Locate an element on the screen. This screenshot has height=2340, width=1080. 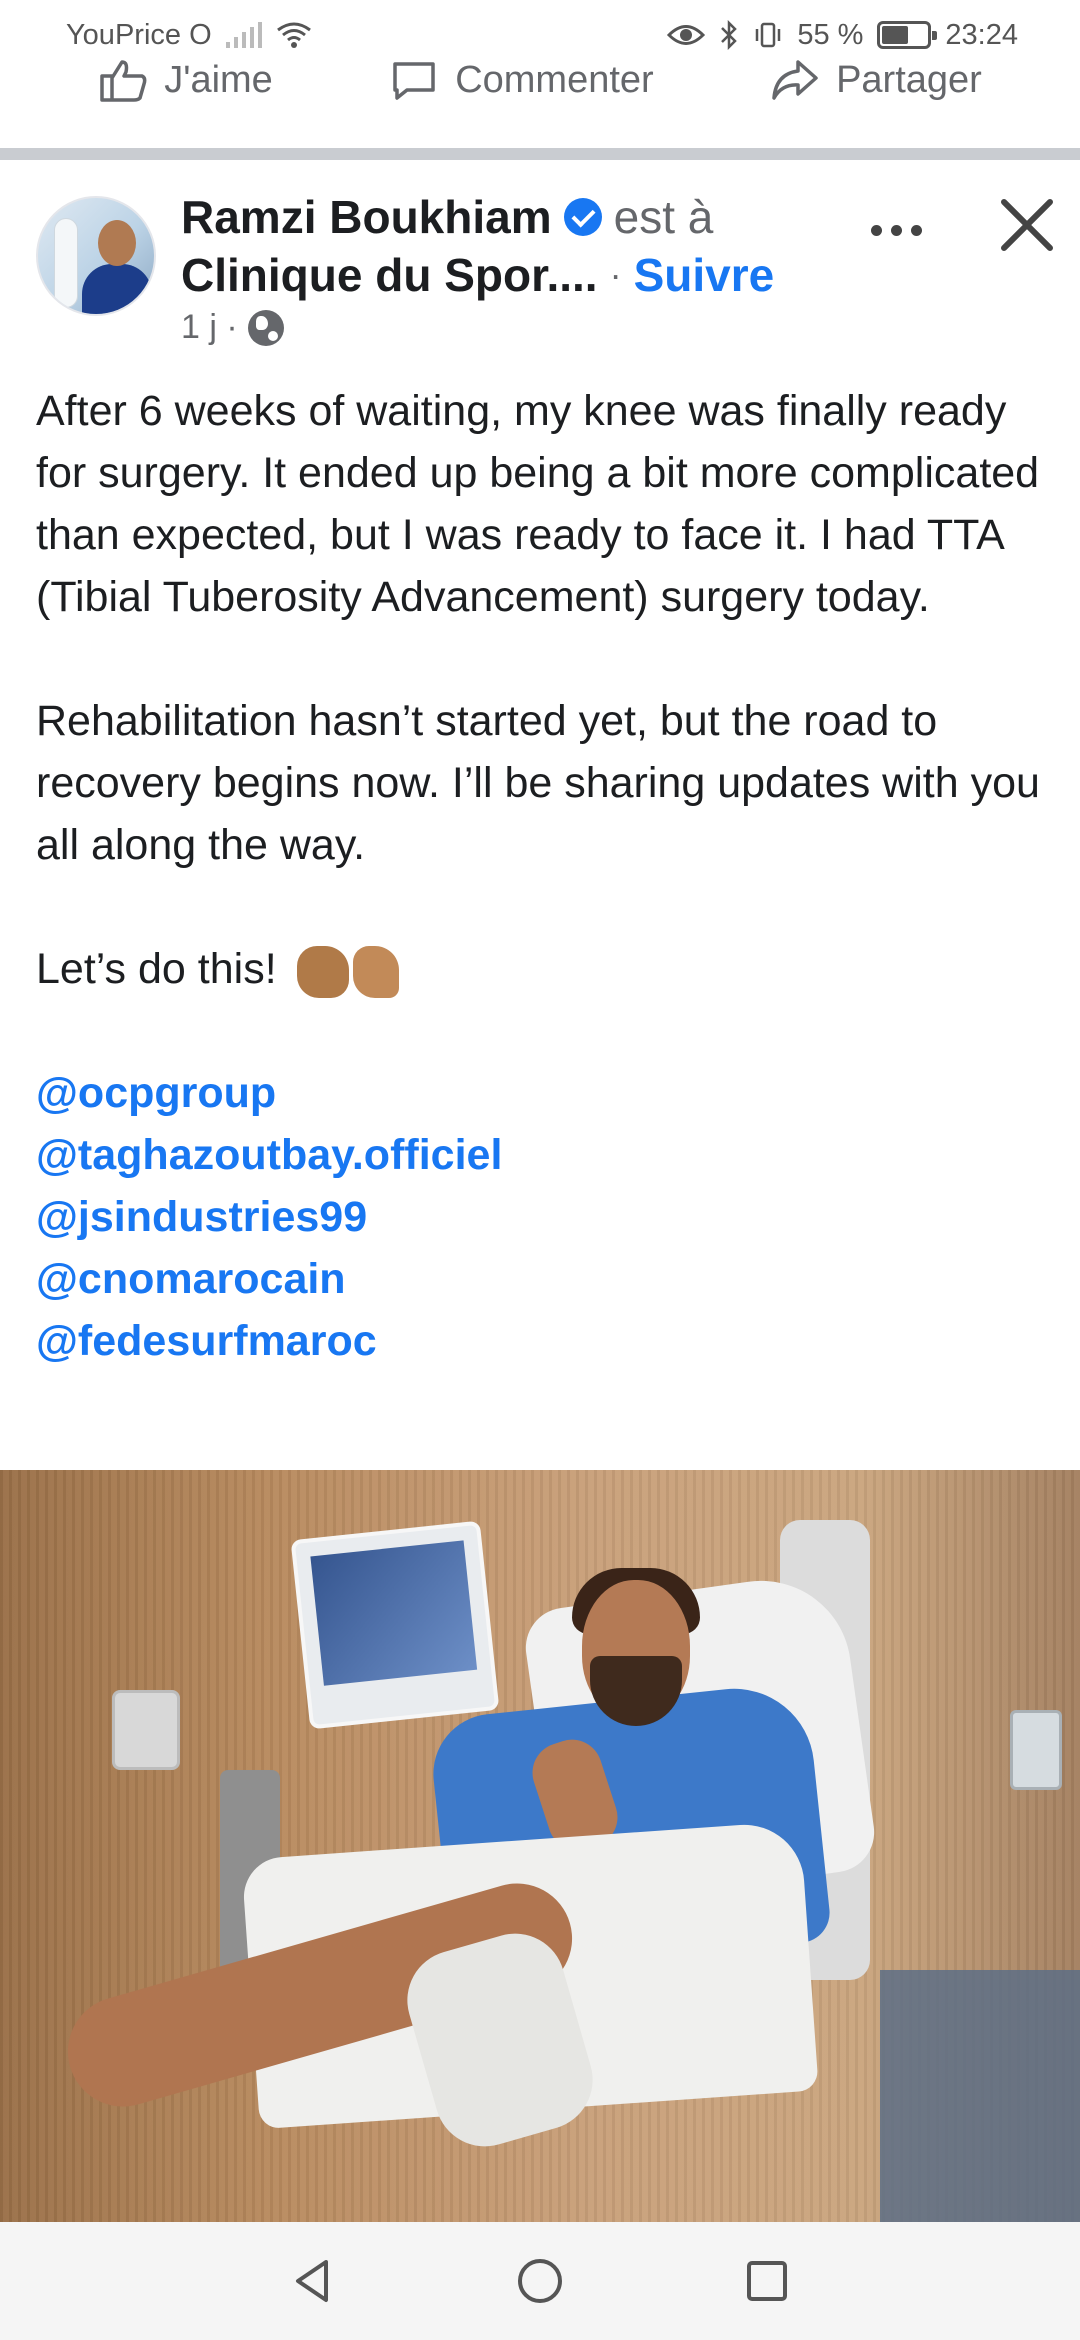
nav-recents-button is located at coordinates (767, 2281).